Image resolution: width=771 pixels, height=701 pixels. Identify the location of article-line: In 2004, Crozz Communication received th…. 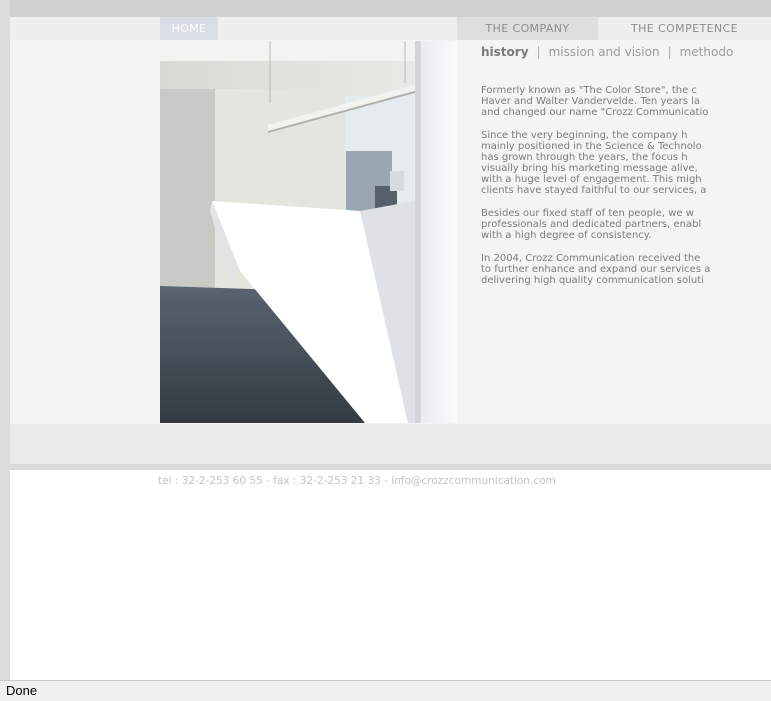
(591, 258).